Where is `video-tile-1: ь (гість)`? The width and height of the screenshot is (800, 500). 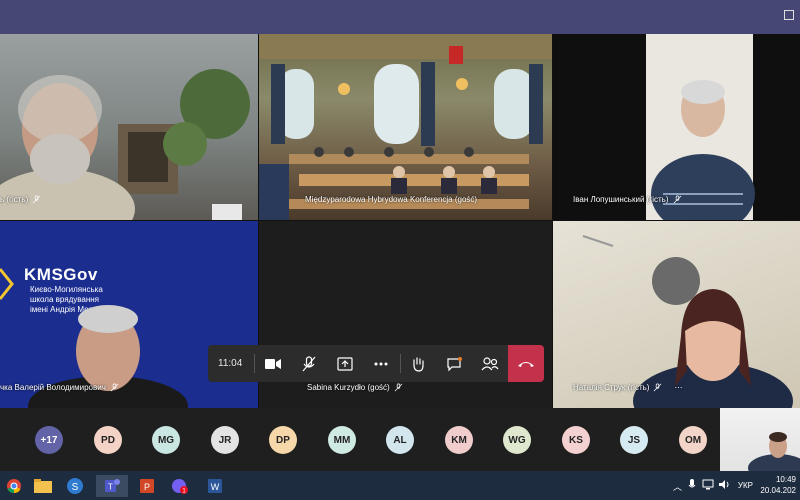
video-tile-1: ь (гість) is located at coordinates (129, 127).